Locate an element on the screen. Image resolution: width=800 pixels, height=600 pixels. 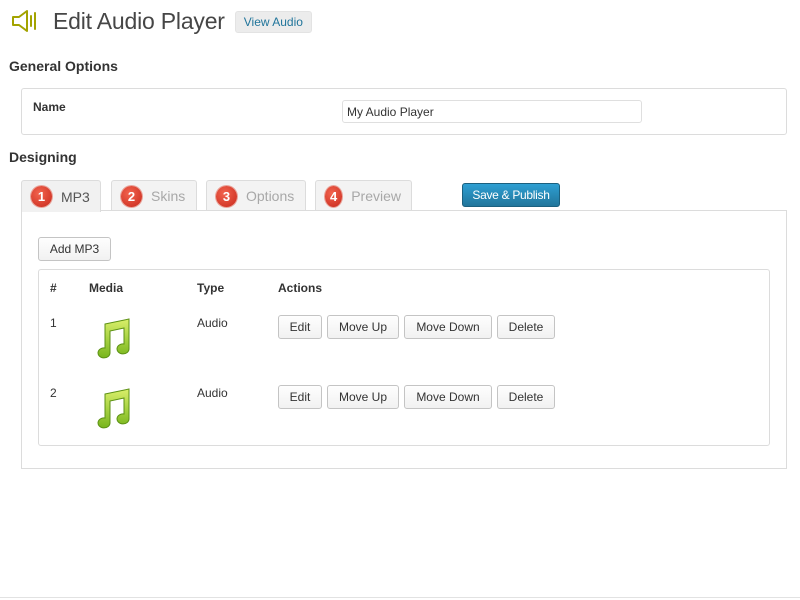
row-number: 1 is located at coordinates (53, 323).